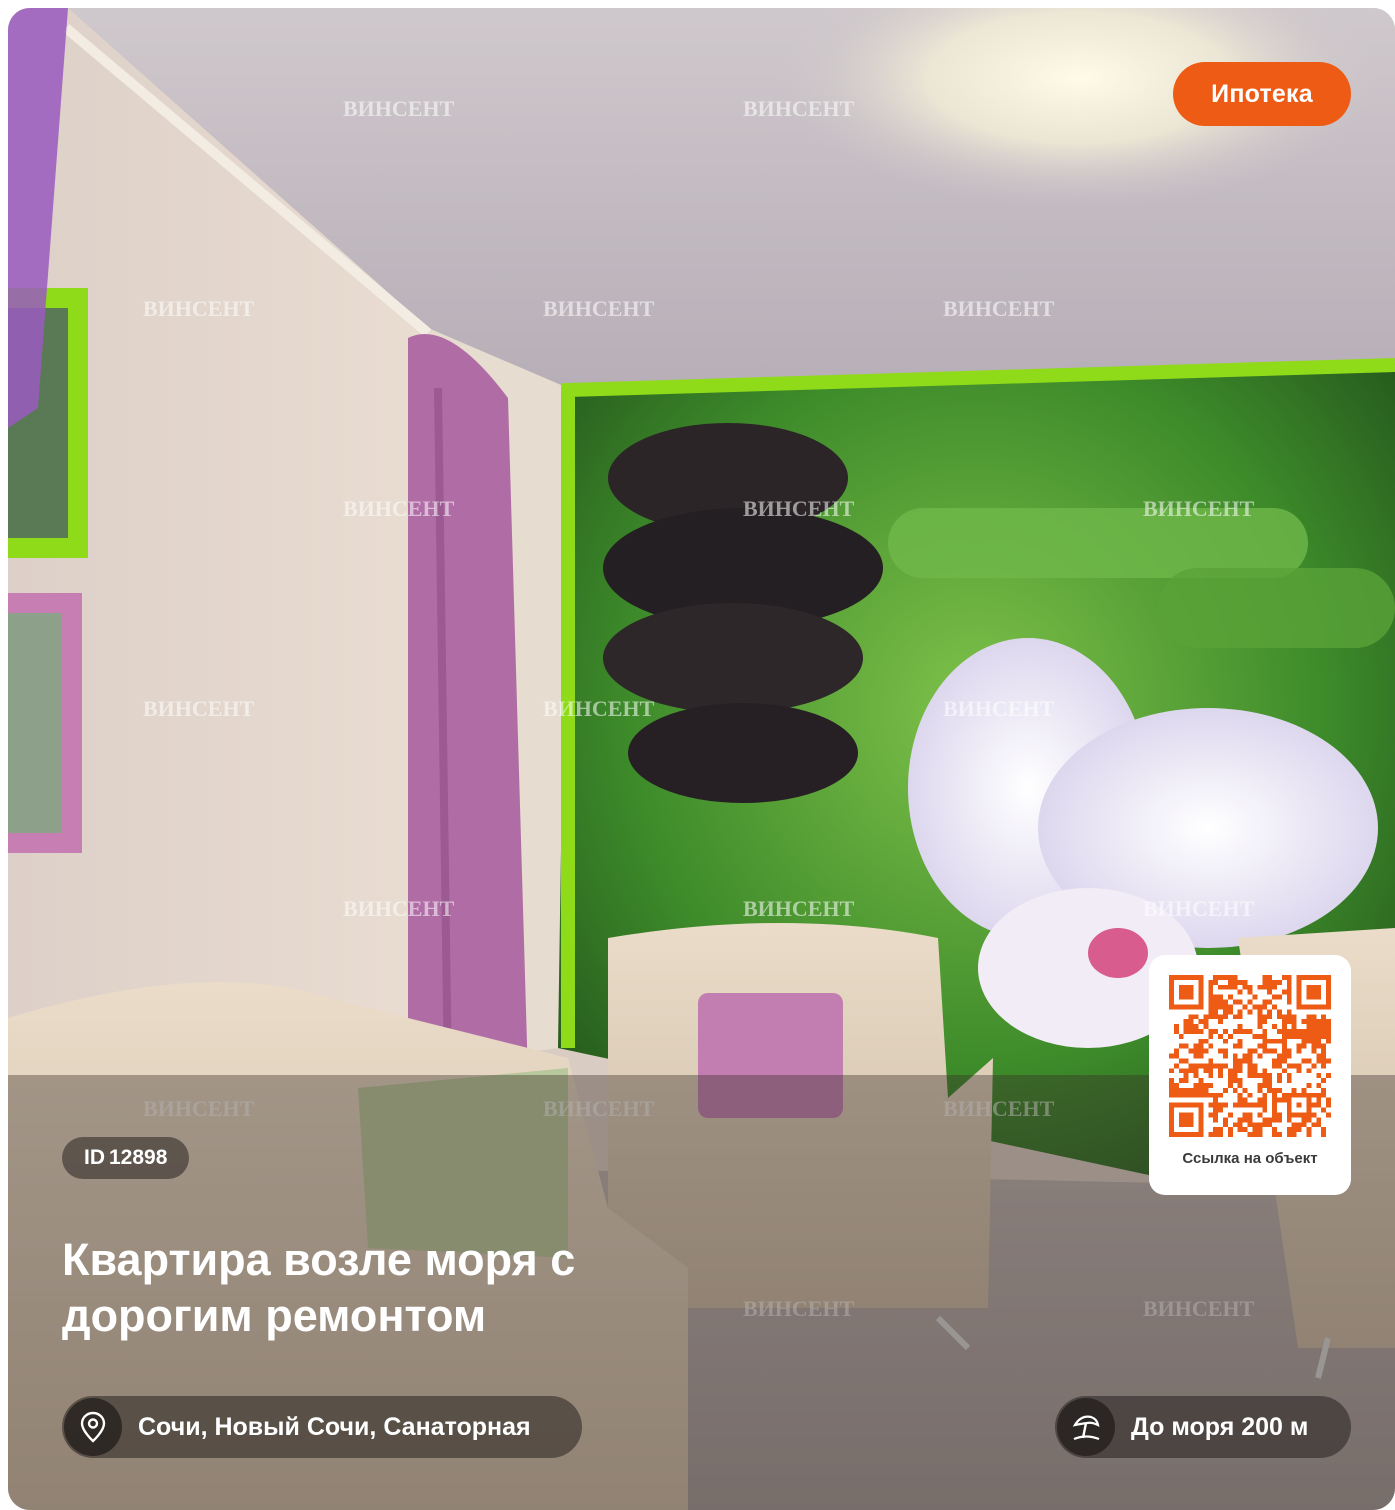 This screenshot has height=1510, width=1395. Describe the element at coordinates (1262, 94) in the screenshot. I see `mortgage-button: Ипотека` at that location.